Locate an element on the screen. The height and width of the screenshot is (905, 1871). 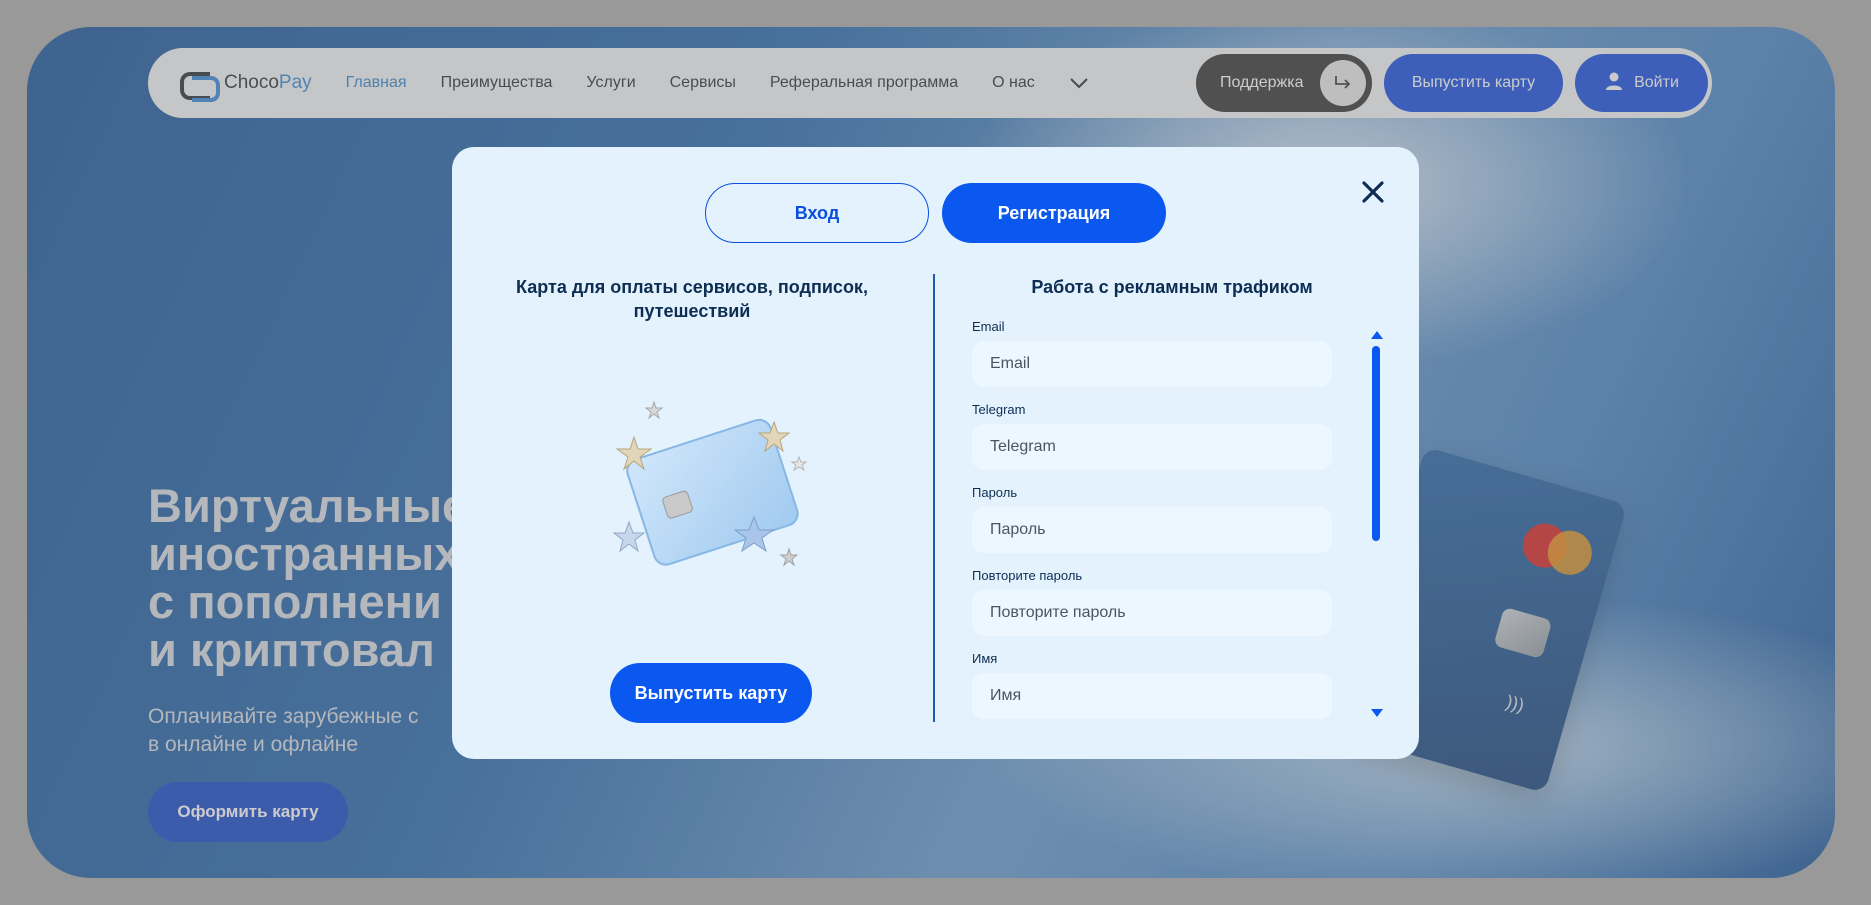
password-field is located at coordinates (1152, 530).